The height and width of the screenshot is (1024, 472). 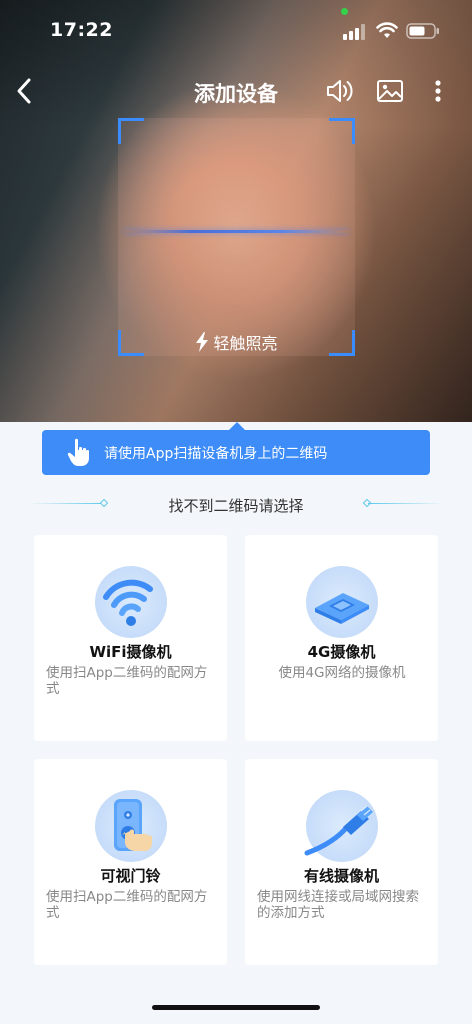 I want to click on speaker-icon, so click(x=340, y=91).